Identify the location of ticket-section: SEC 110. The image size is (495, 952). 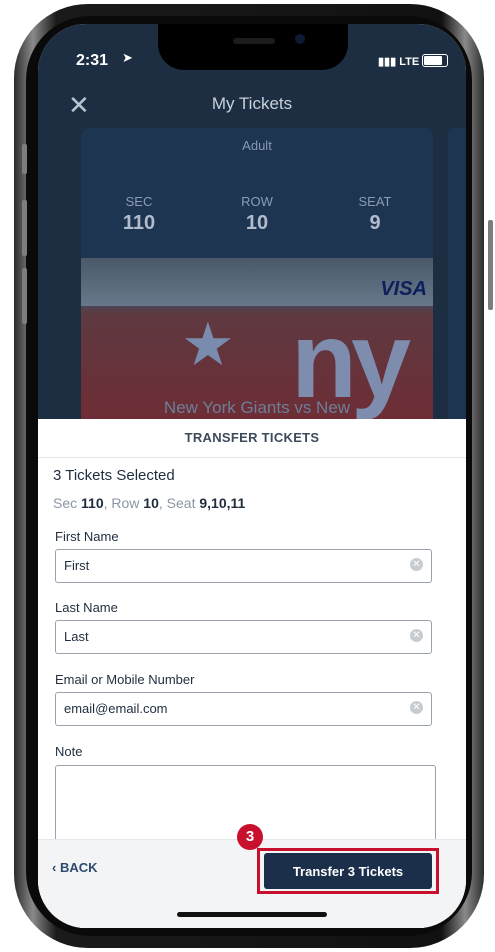
(139, 214).